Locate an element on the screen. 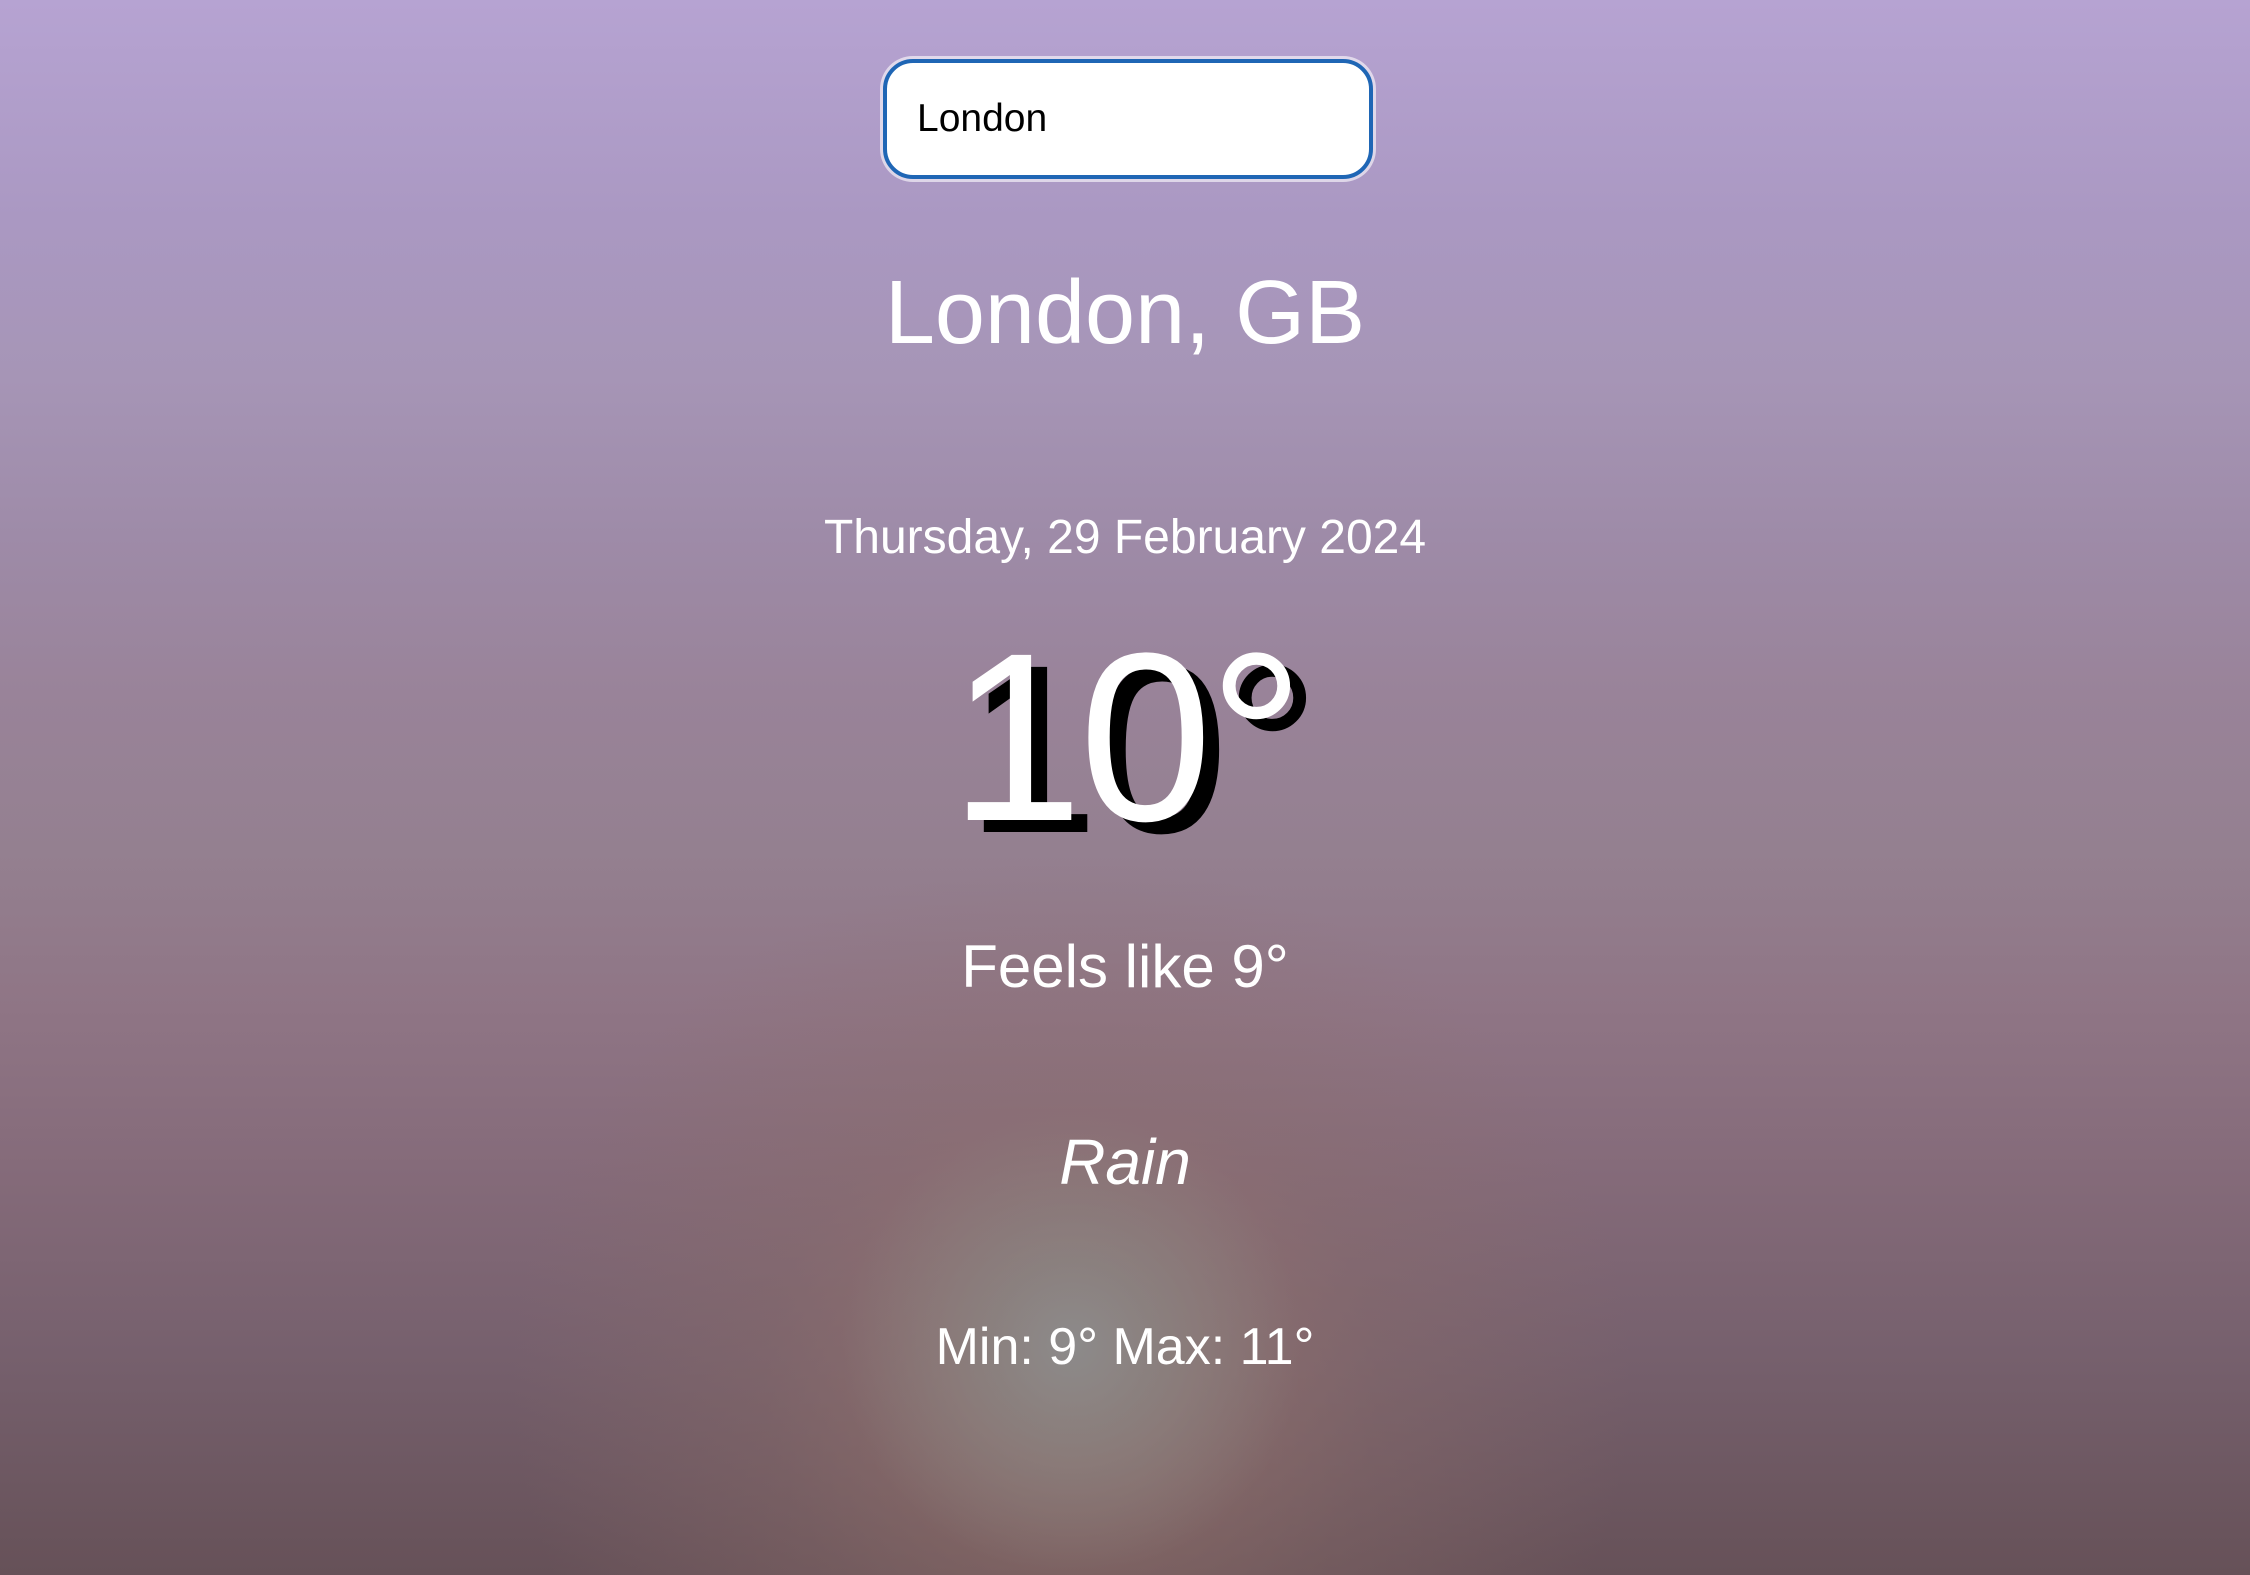 This screenshot has width=2250, height=1575. search-input is located at coordinates (1127, 119).